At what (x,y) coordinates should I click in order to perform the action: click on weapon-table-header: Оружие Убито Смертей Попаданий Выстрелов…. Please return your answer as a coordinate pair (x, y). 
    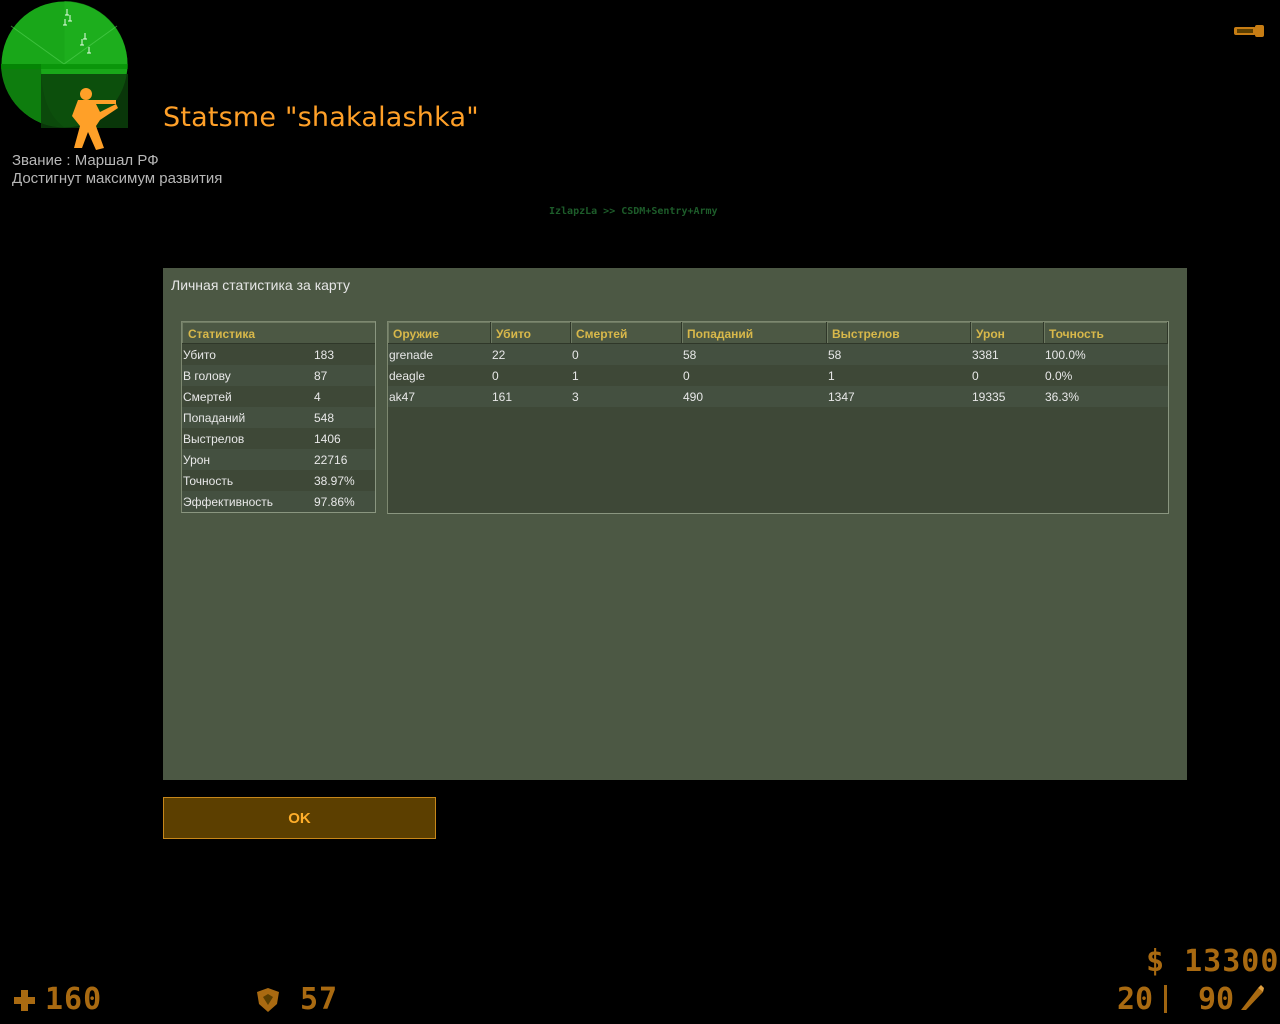
    Looking at the image, I should click on (778, 333).